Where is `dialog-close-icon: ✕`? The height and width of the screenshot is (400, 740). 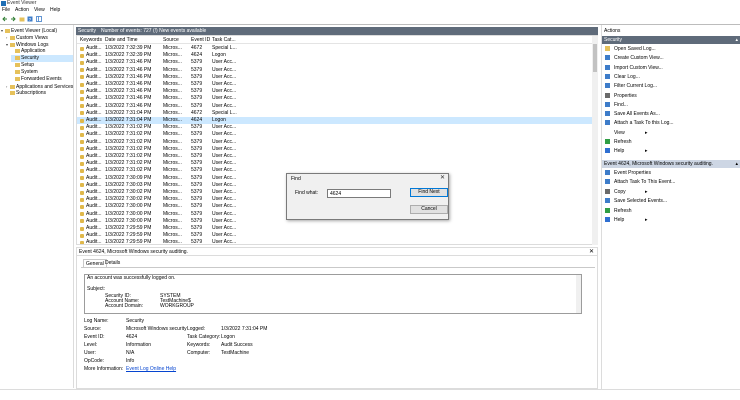
dialog-close-icon: ✕ is located at coordinates (442, 178).